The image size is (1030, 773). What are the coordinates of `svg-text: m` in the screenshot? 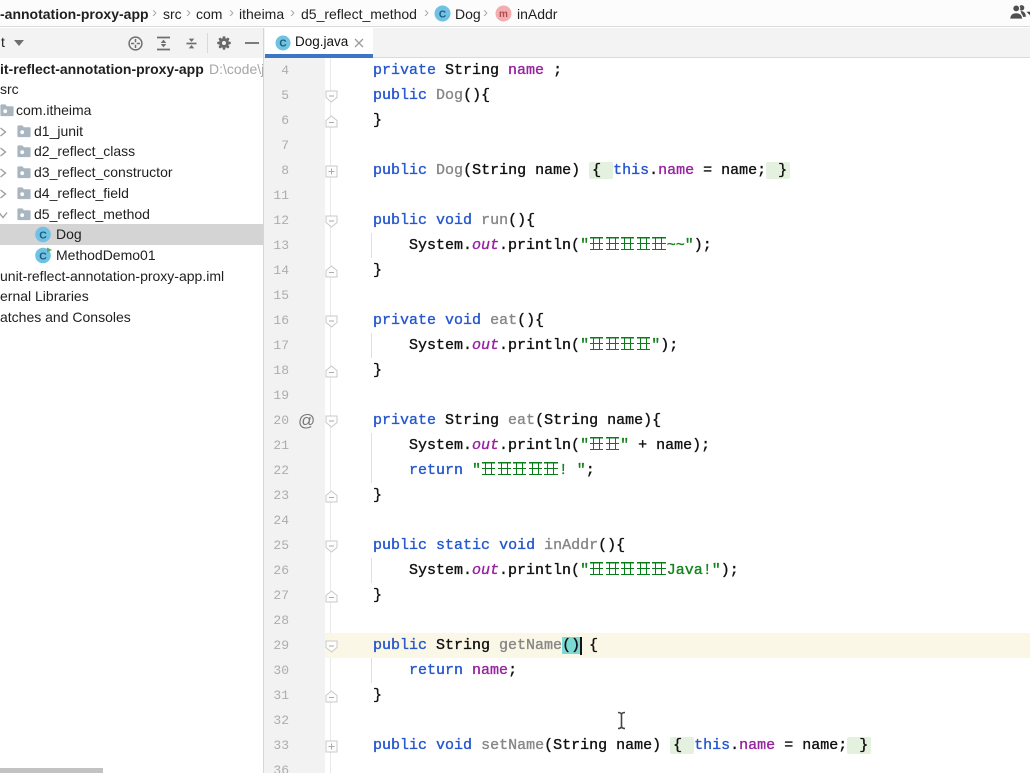 It's located at (503, 14).